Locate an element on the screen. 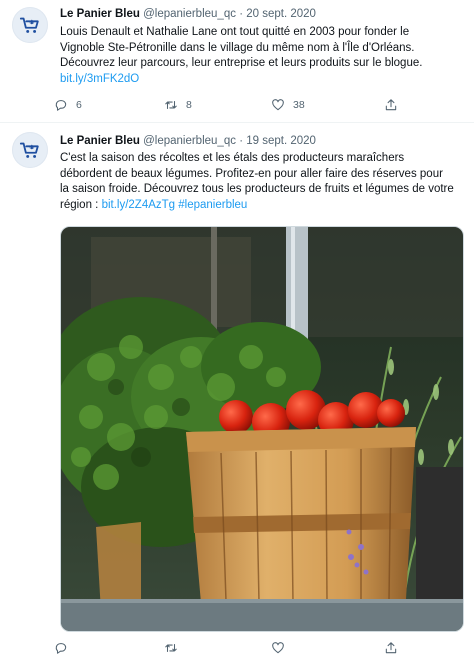 This screenshot has height=665, width=474. tweet-link: bit.ly/3mFK2dO is located at coordinates (99, 79).